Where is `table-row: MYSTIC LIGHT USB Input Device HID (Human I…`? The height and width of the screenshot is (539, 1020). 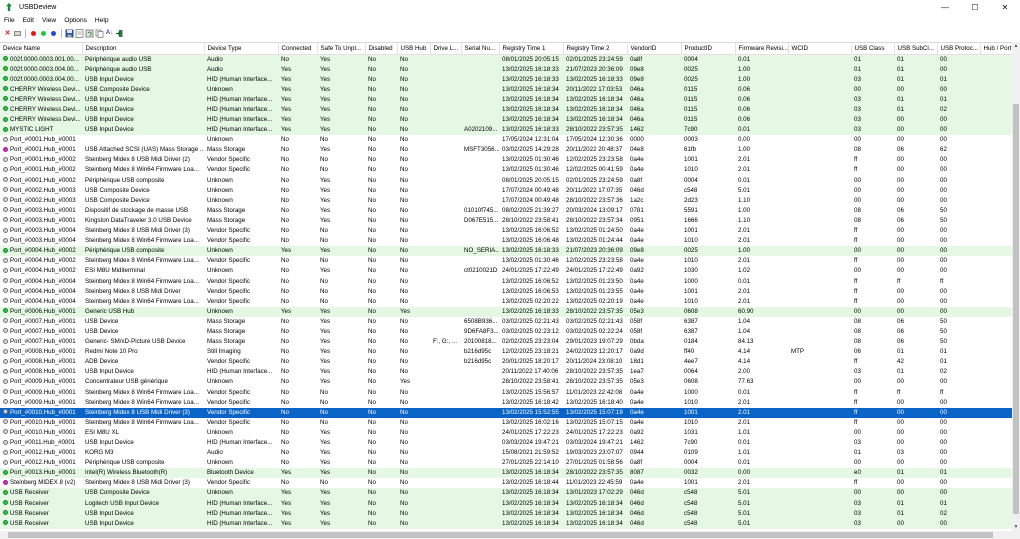 table-row: MYSTIC LIGHT USB Input Device HID (Human I… is located at coordinates (506, 130).